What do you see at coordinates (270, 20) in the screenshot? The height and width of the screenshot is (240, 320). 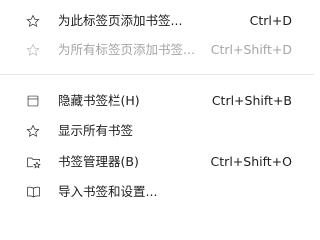 I see `menu-item-shortcut: Ctrl+D` at bounding box center [270, 20].